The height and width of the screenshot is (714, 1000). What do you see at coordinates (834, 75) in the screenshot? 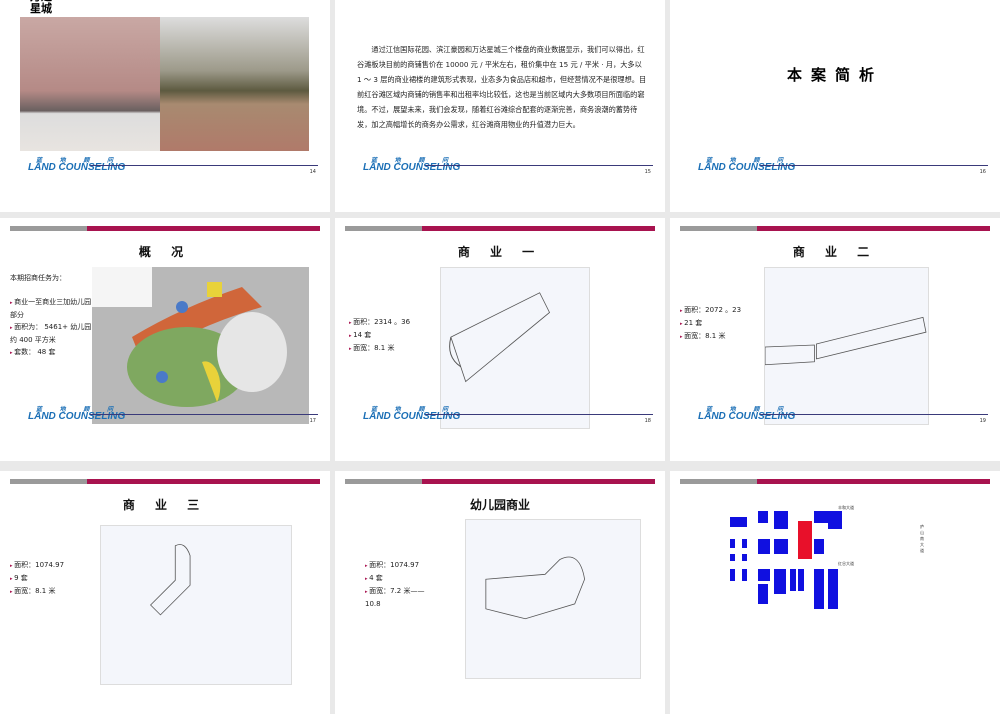
I see `slide-title: 本案简析` at bounding box center [834, 75].